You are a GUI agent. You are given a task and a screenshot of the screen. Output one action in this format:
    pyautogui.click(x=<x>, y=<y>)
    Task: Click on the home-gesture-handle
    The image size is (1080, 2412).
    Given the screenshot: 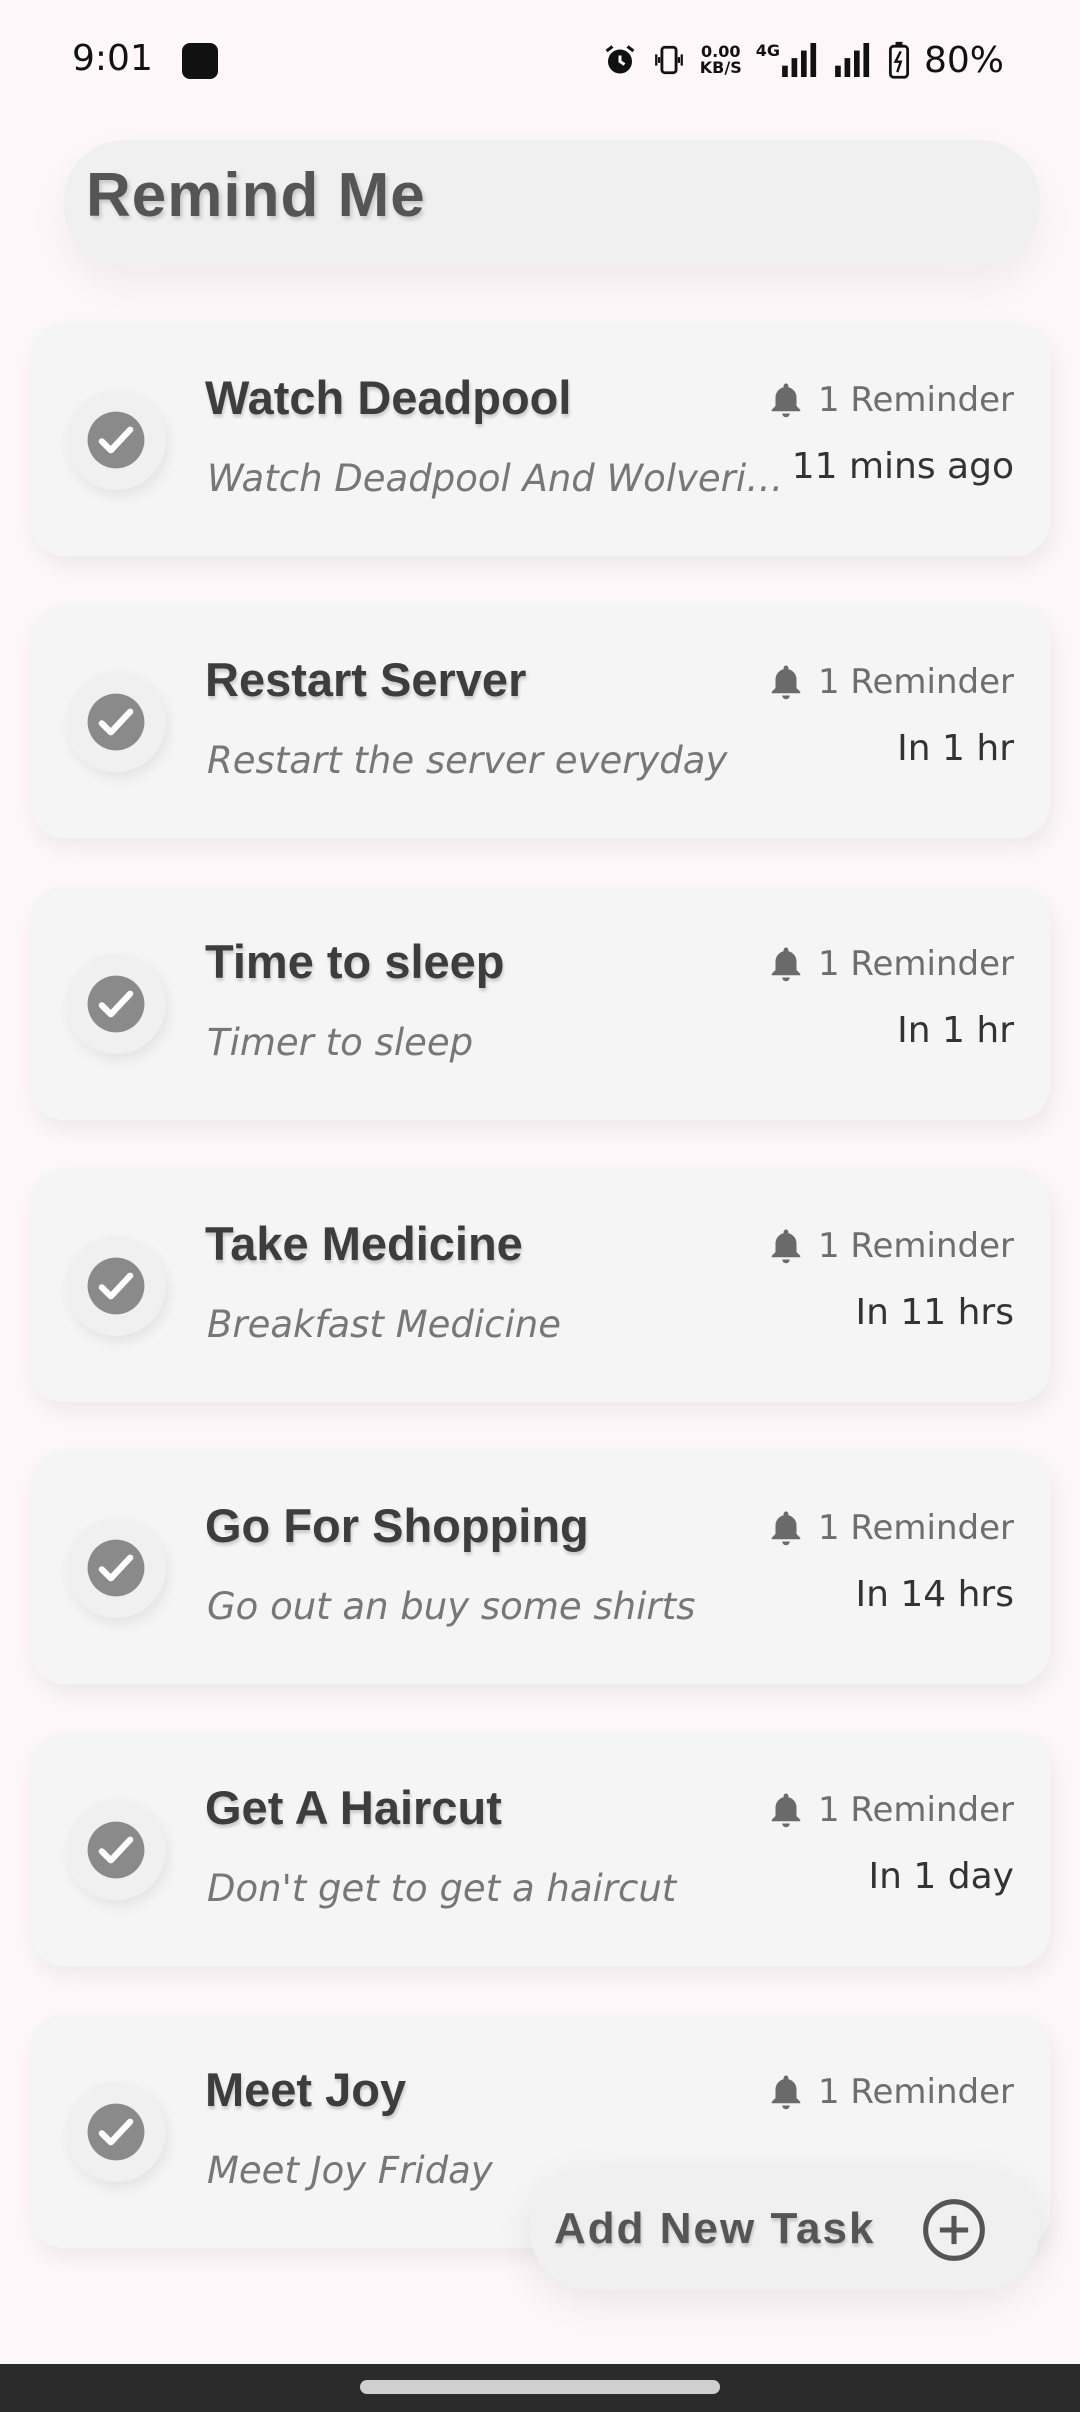 What is the action you would take?
    pyautogui.click(x=540, y=2387)
    